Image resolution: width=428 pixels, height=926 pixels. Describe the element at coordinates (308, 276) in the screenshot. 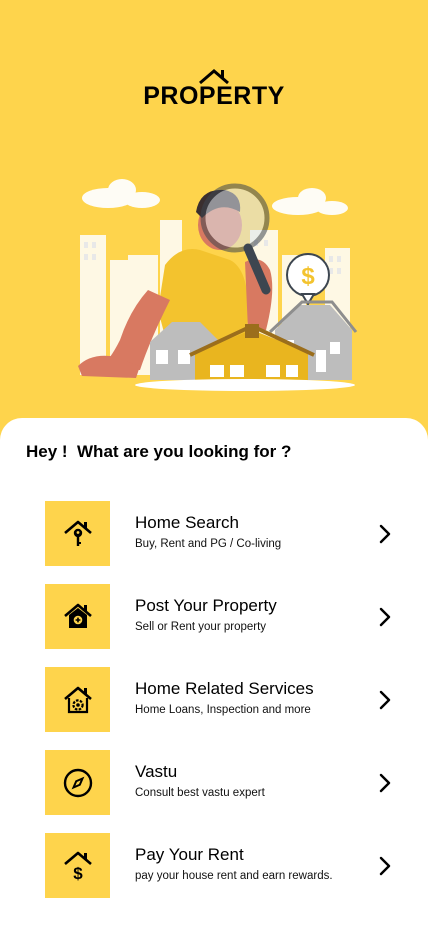

I see `dollar-label: $` at that location.